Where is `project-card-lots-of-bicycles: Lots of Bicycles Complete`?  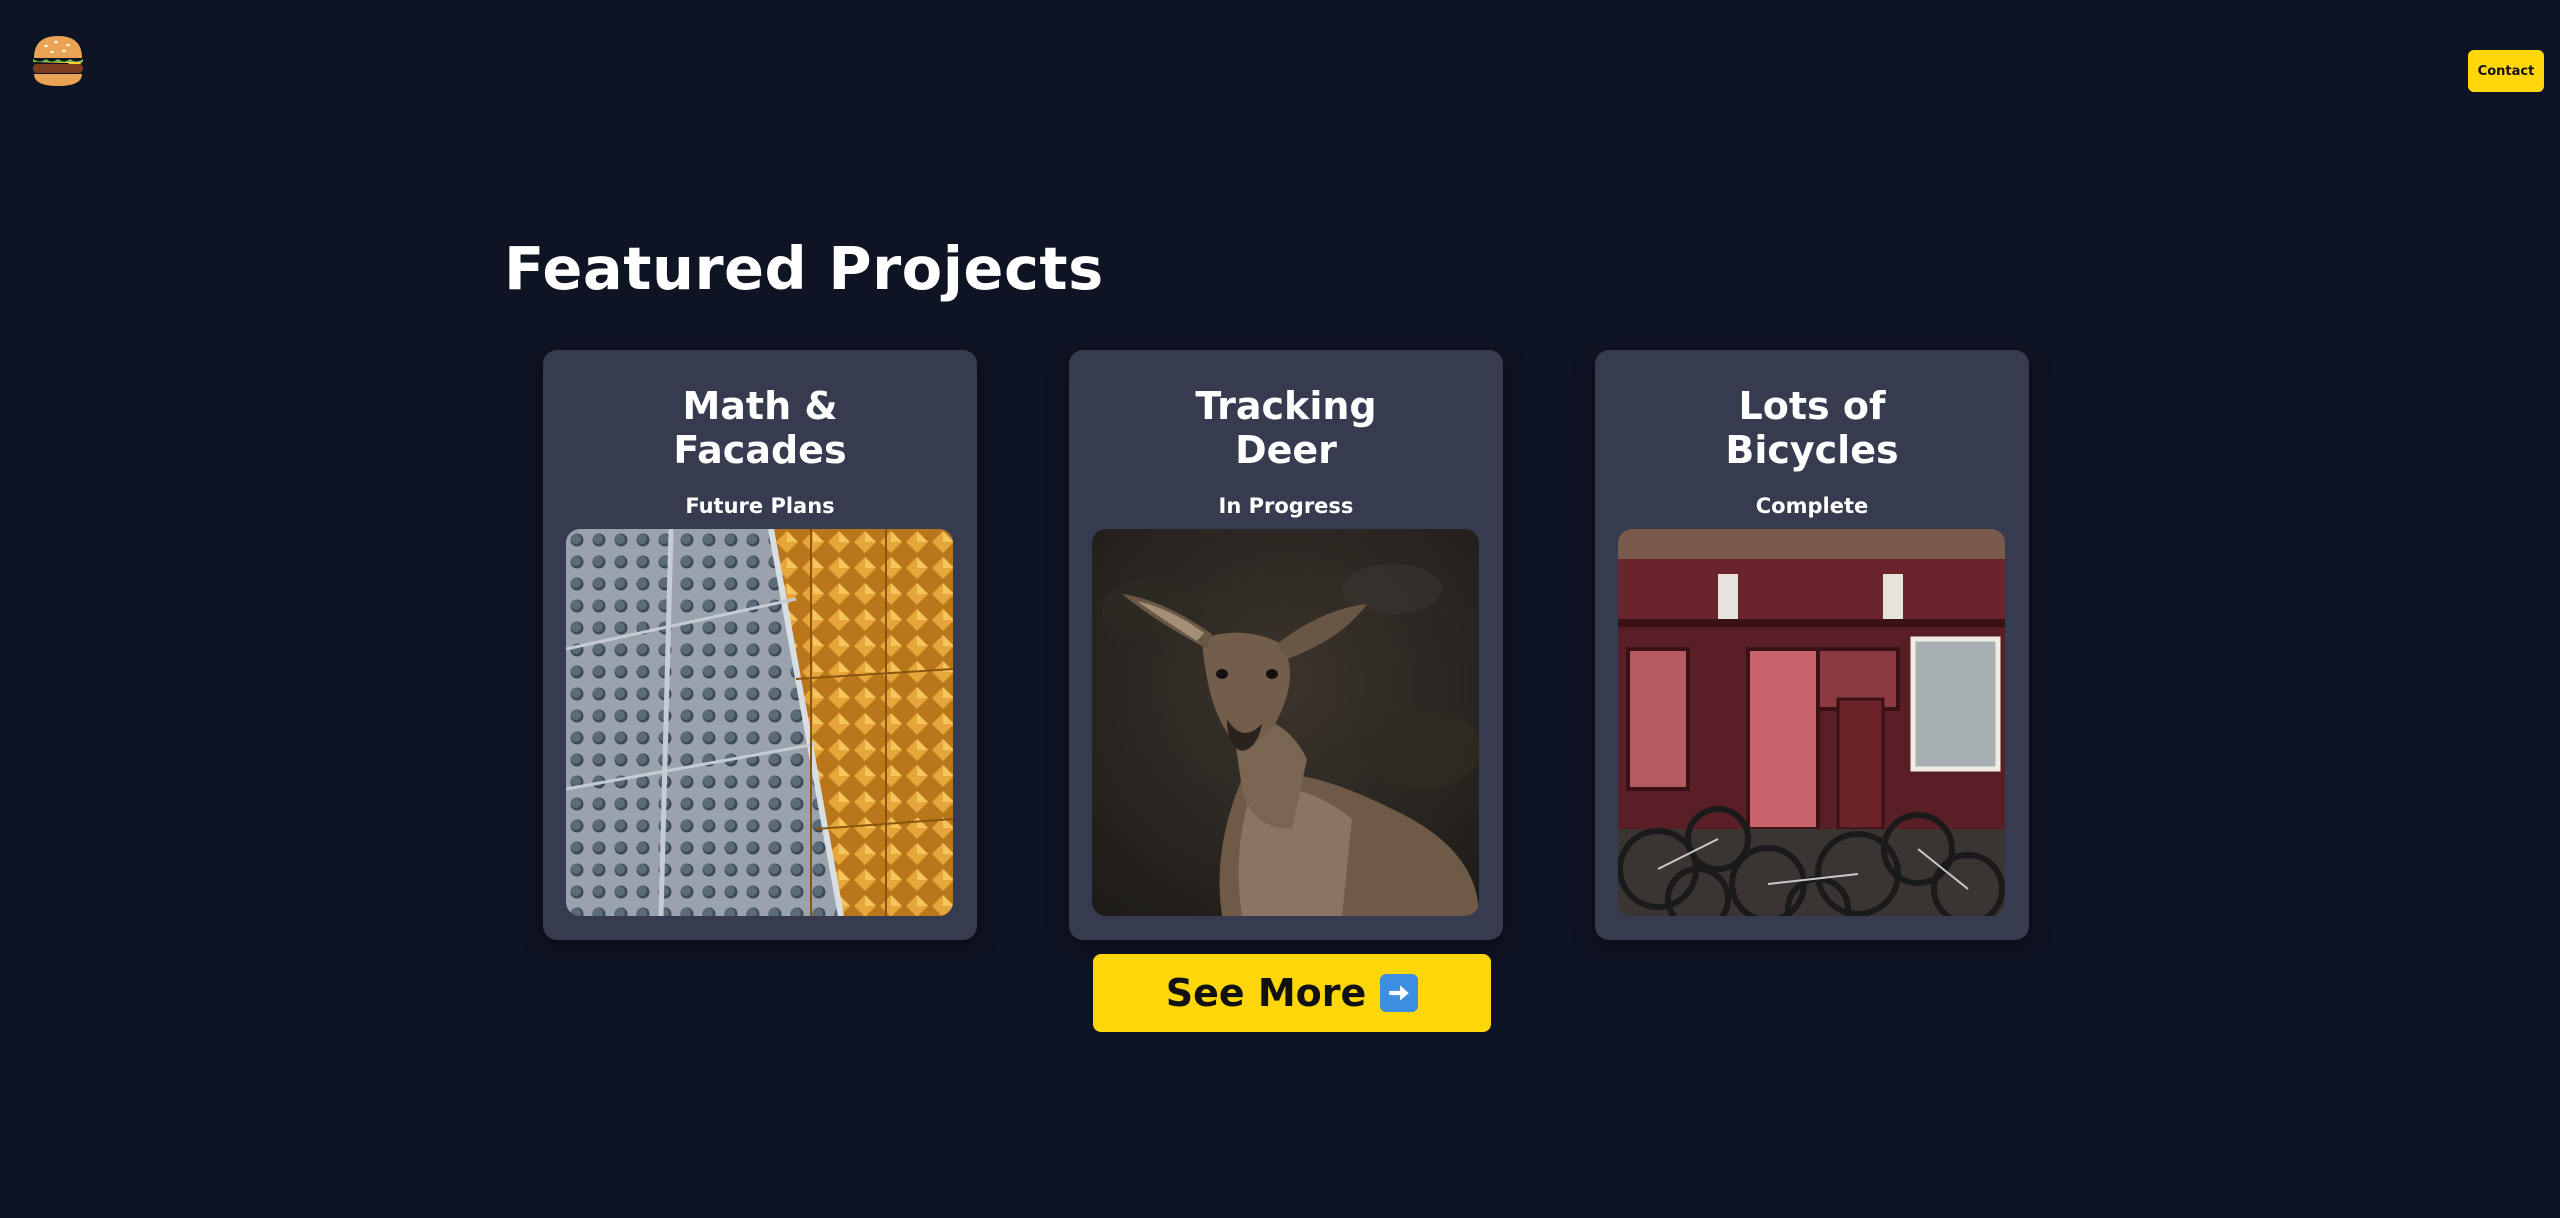
project-card-lots-of-bicycles: Lots of Bicycles Complete is located at coordinates (1812, 645).